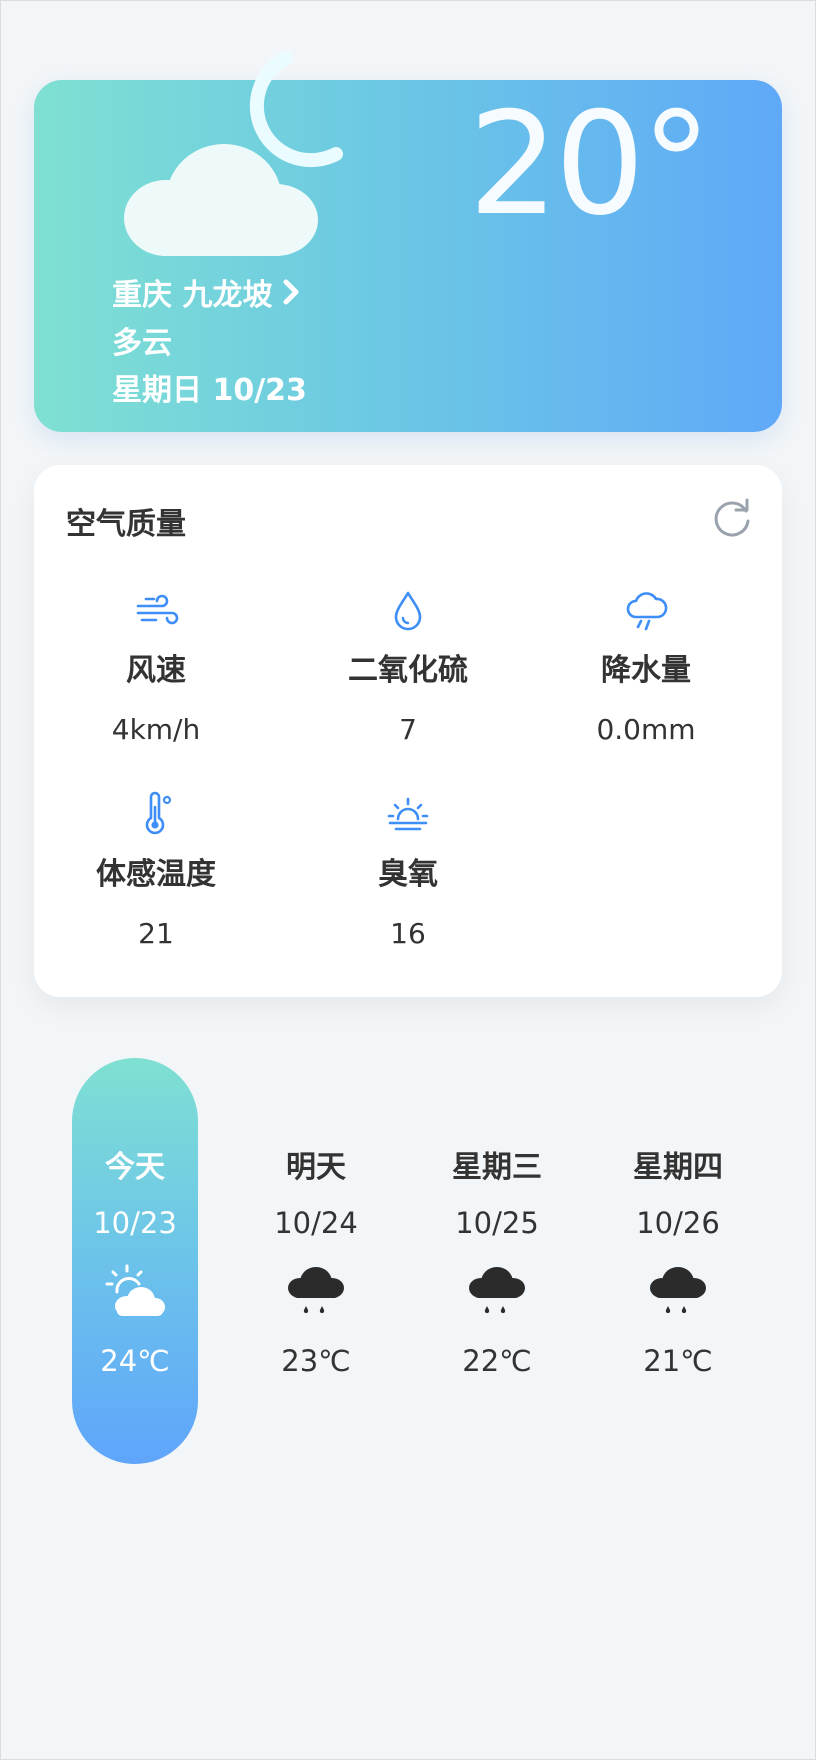 The image size is (816, 1760). I want to click on forecast-day-wed: 星期三 10/25 22℃, so click(497, 1261).